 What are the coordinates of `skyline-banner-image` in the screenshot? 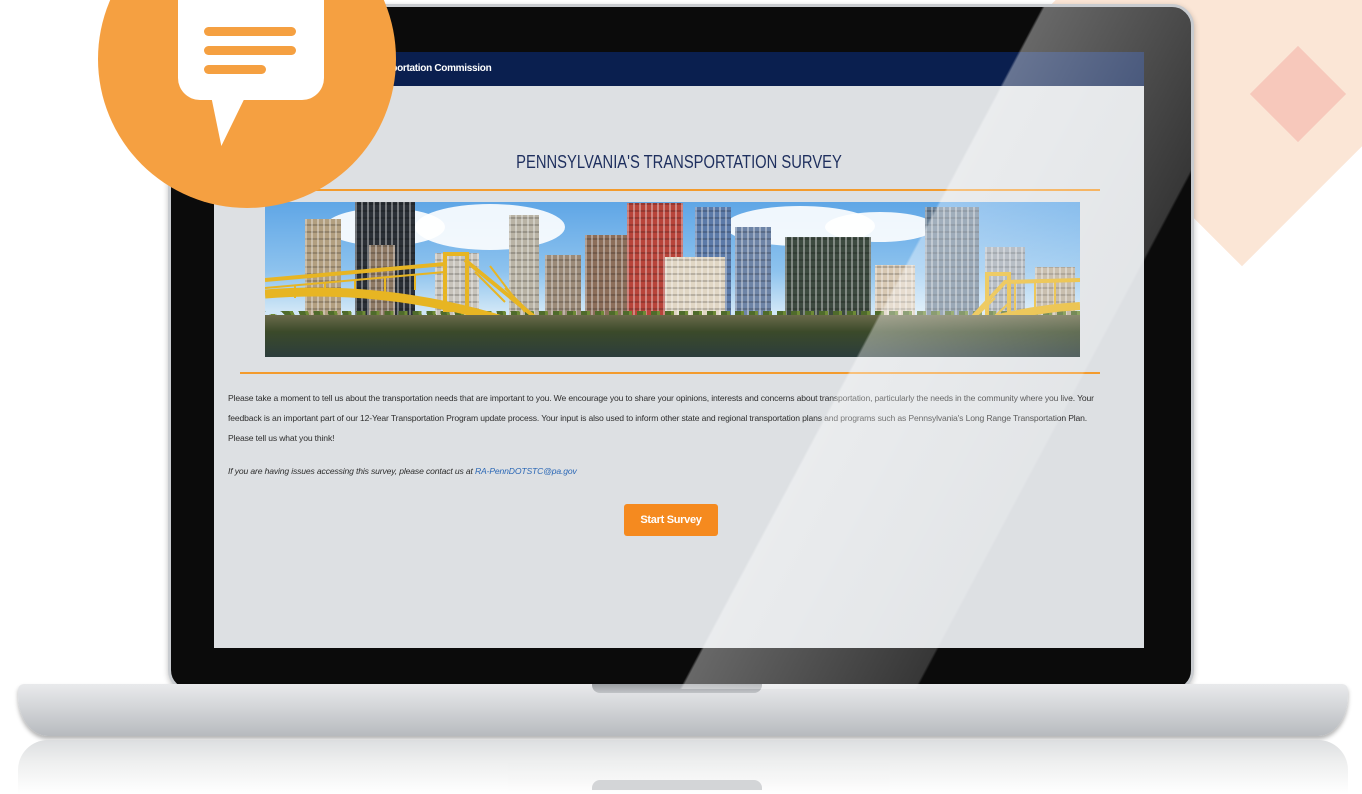 It's located at (672, 279).